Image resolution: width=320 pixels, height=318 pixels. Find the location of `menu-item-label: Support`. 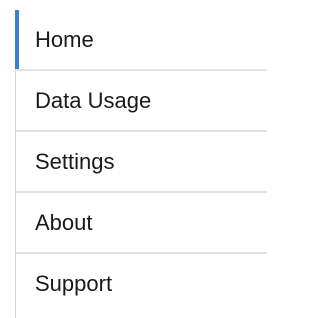

menu-item-label: Support is located at coordinates (74, 283).